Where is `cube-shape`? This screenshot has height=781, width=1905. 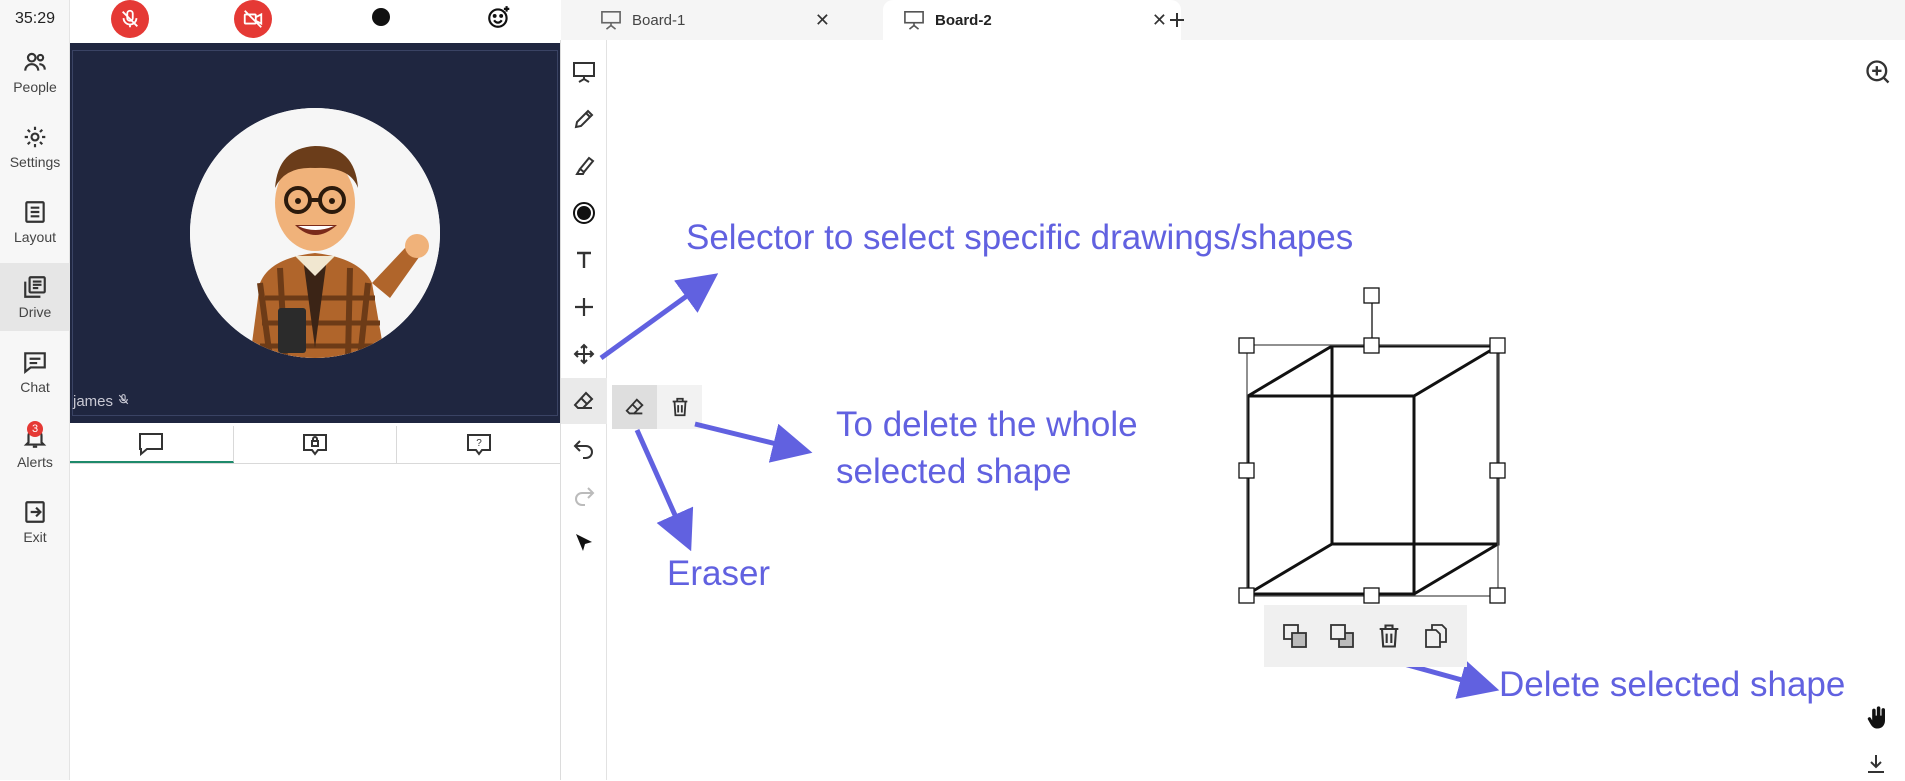 cube-shape is located at coordinates (1373, 470).